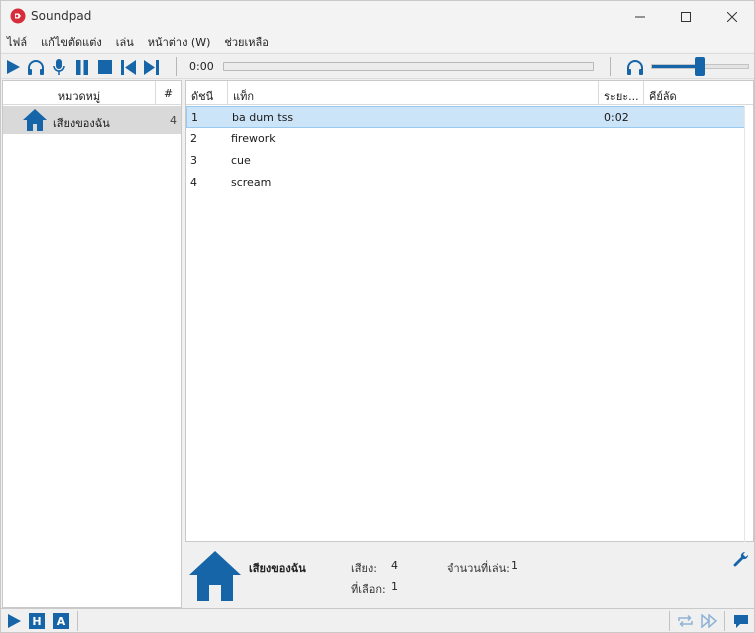 The image size is (755, 633). I want to click on info-sounds-label: เสียง:, so click(364, 568).